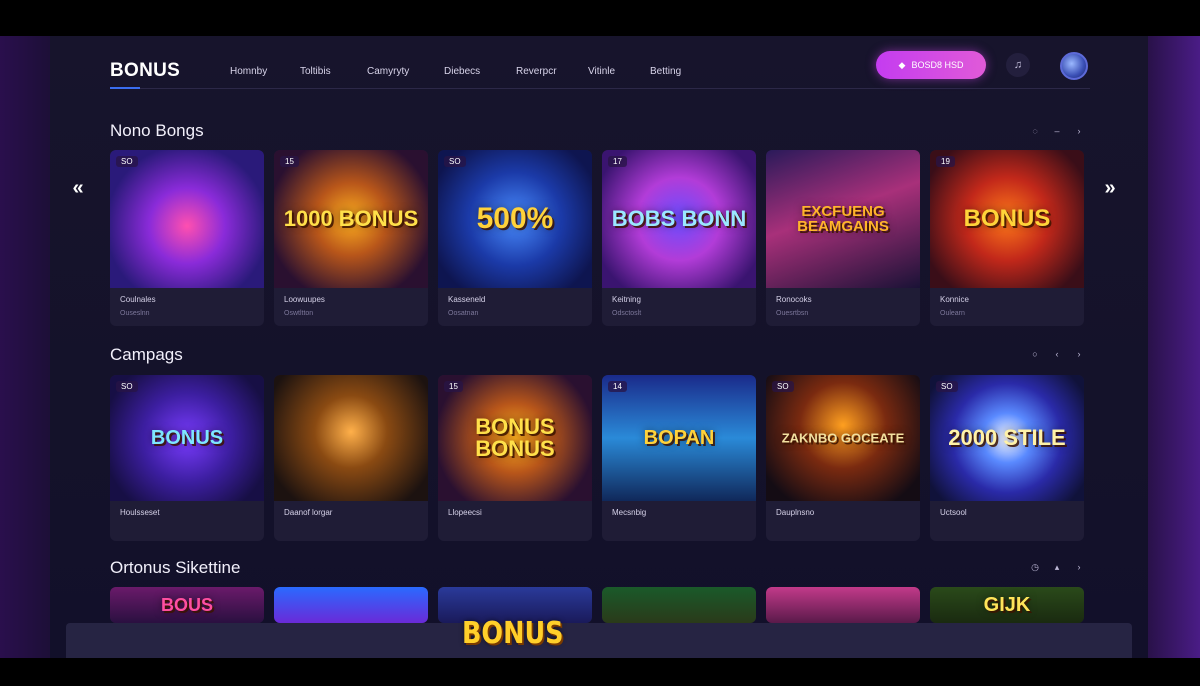 This screenshot has width=1200, height=686. What do you see at coordinates (467, 299) in the screenshot?
I see `card-title: Kasseneld` at bounding box center [467, 299].